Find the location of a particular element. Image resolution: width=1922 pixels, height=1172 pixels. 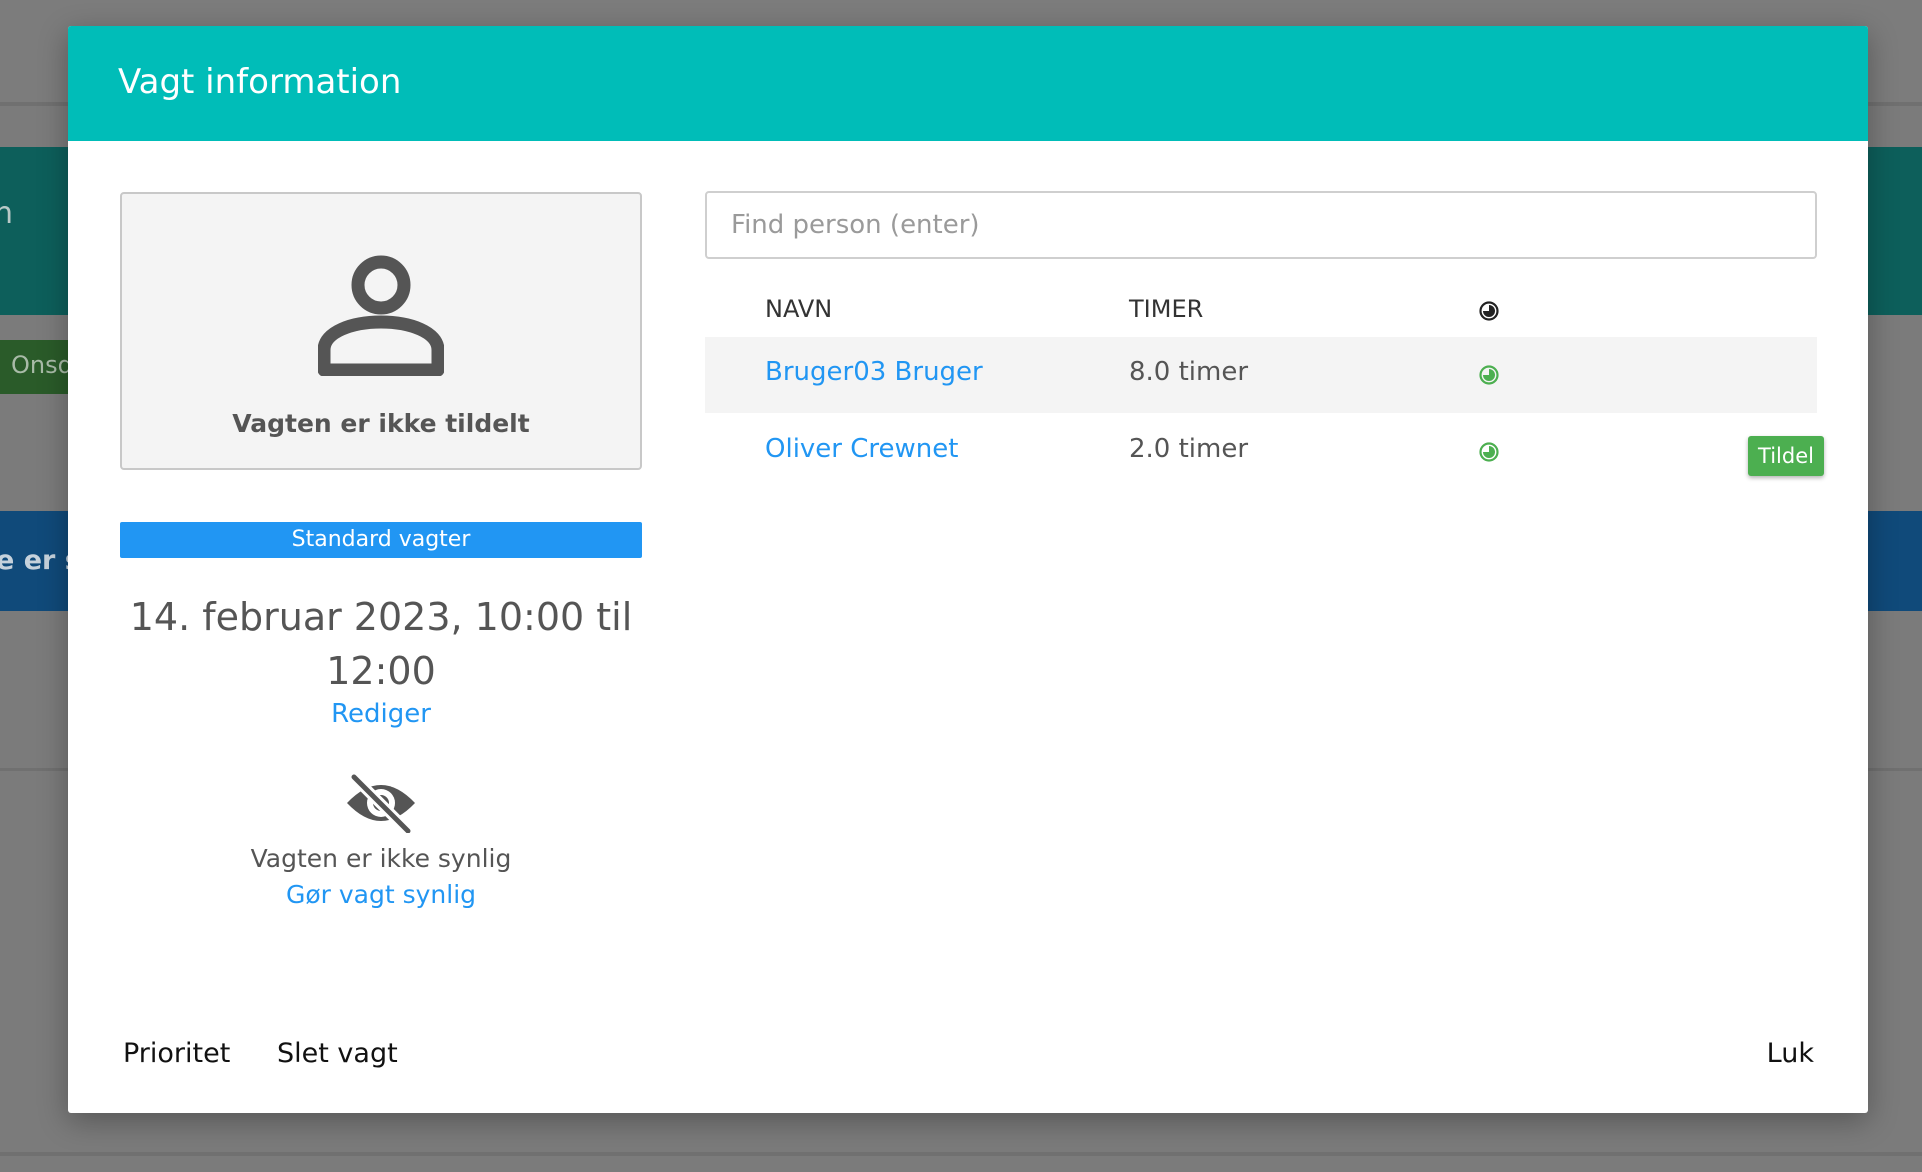

table-row: Oliver Crewnet 2.0 timer Tildel is located at coordinates (1264, 452).